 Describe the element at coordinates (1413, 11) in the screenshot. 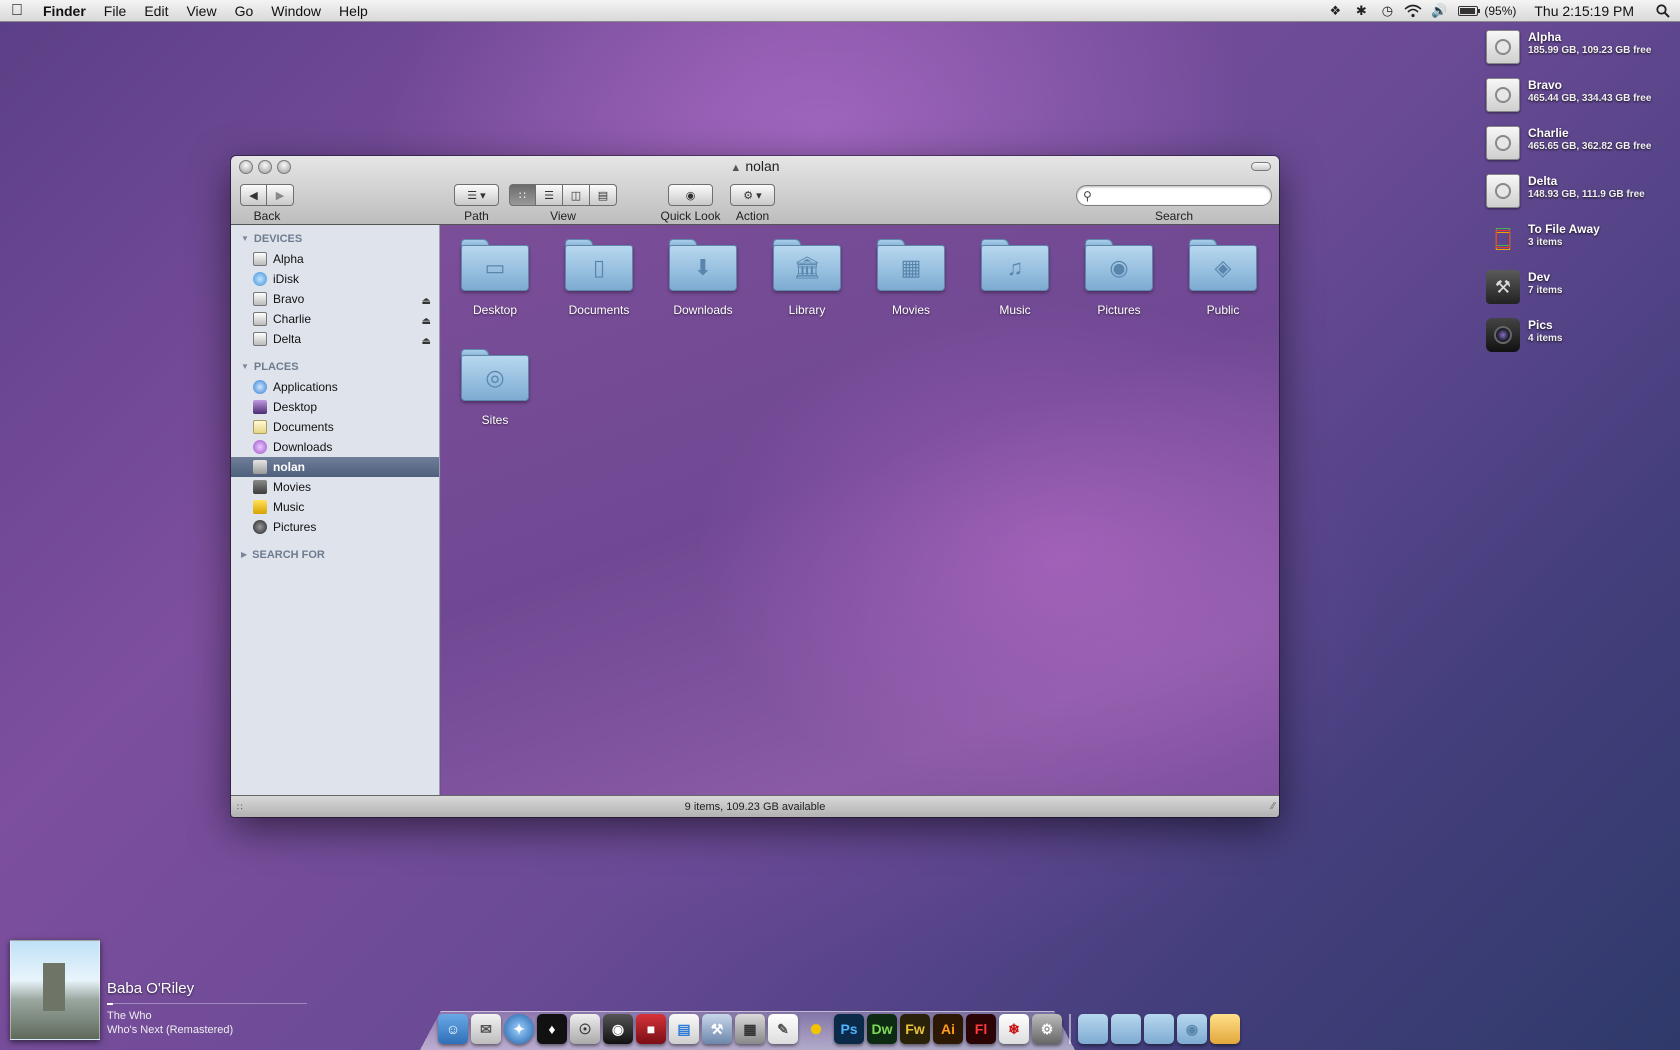

I see `wifi-icon` at that location.